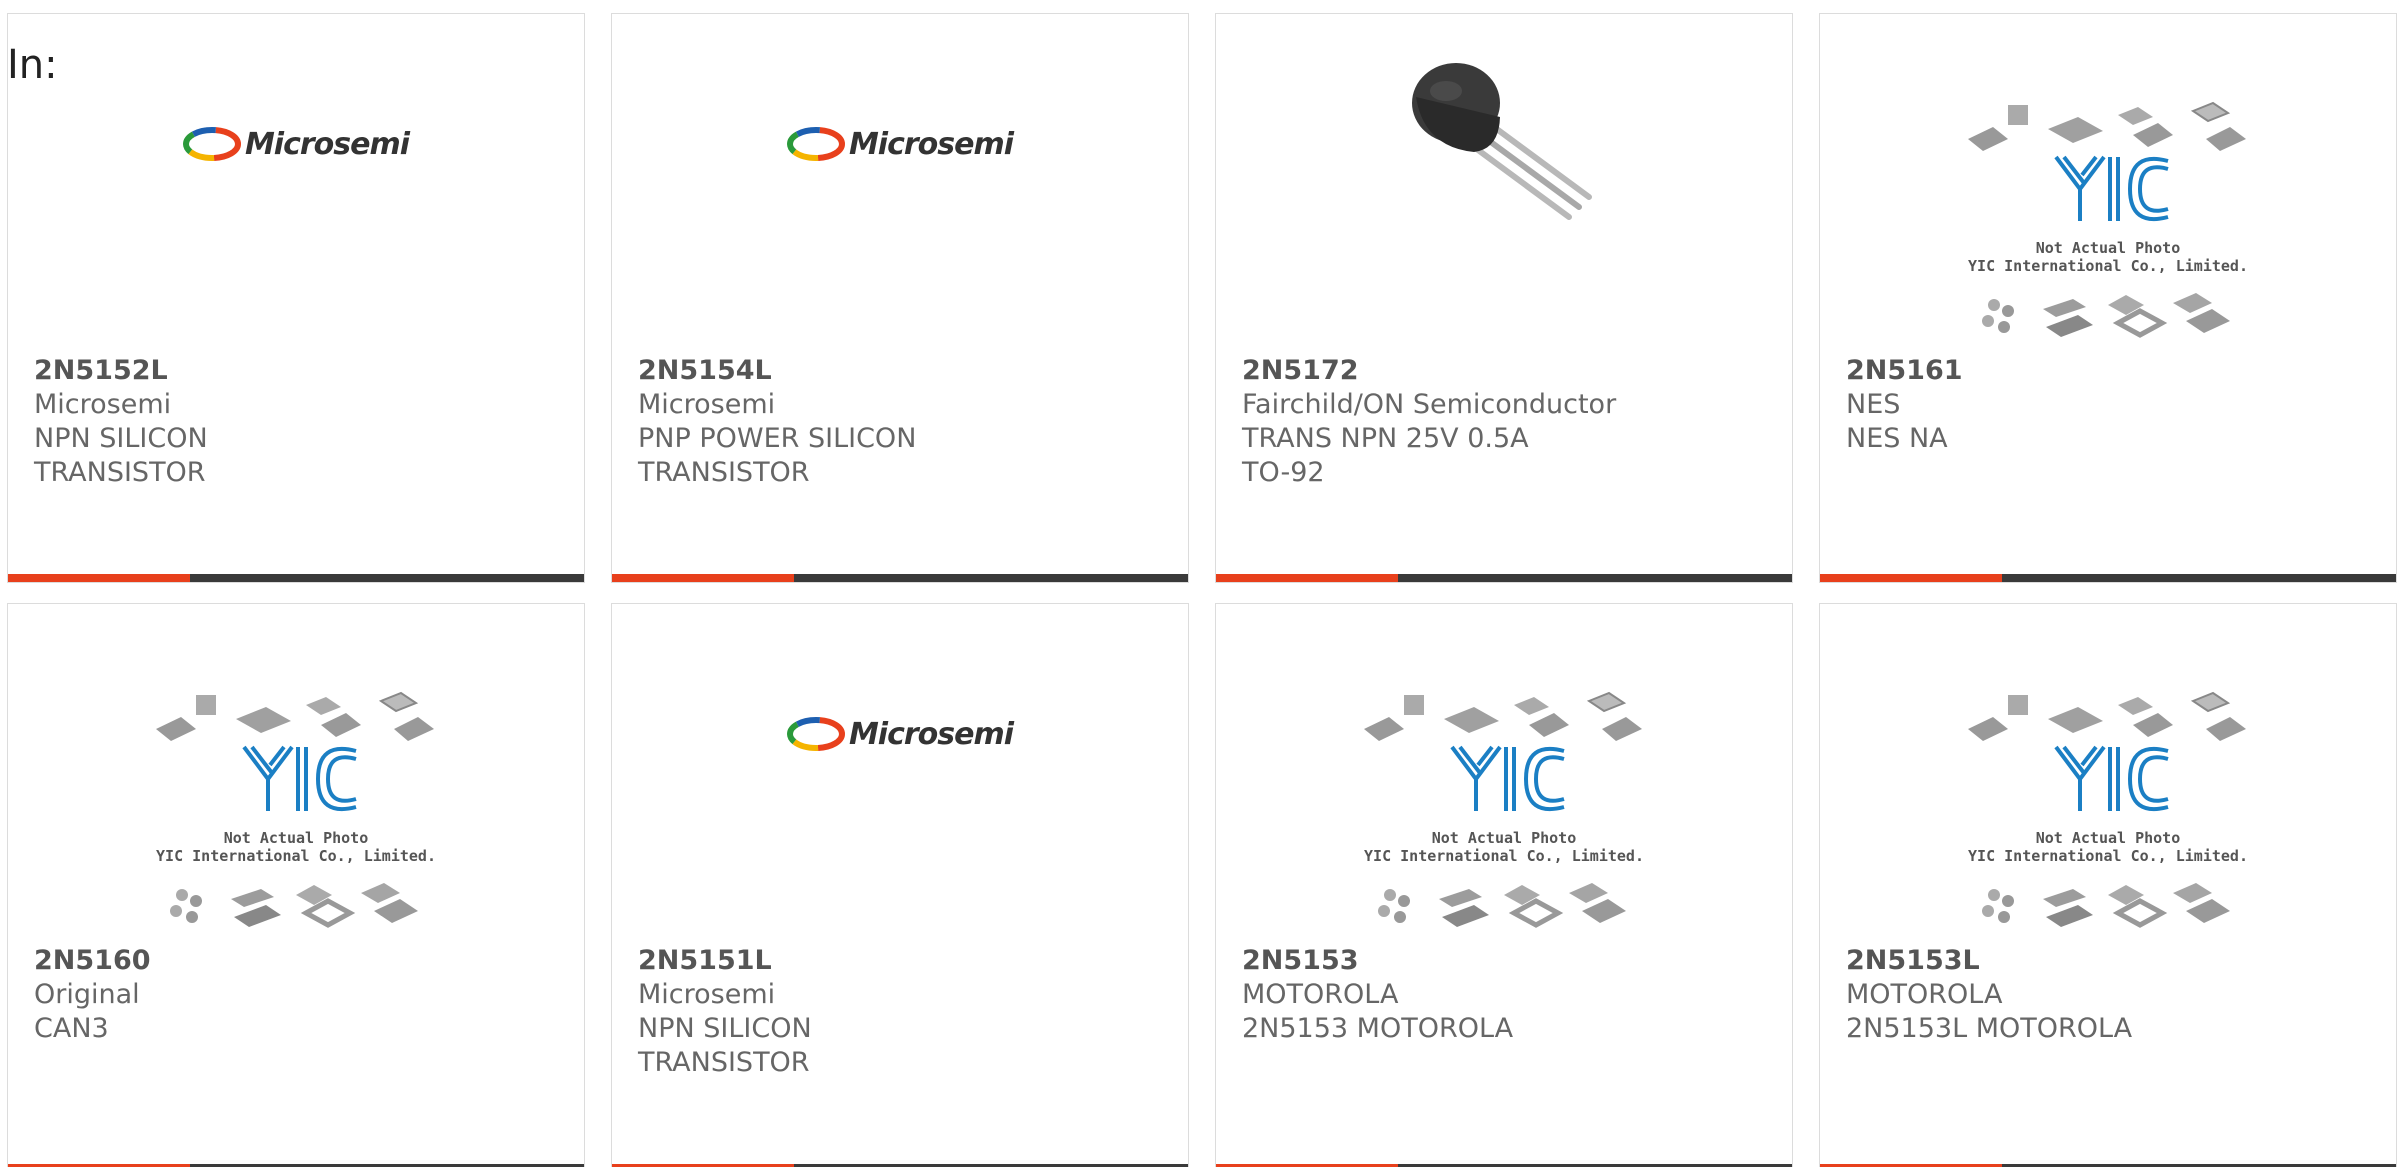 This screenshot has width=2400, height=1167. Describe the element at coordinates (903, 1012) in the screenshot. I see `product-info: 2N5151L Microsemi NPN SILICON TRANSISTOR` at that location.